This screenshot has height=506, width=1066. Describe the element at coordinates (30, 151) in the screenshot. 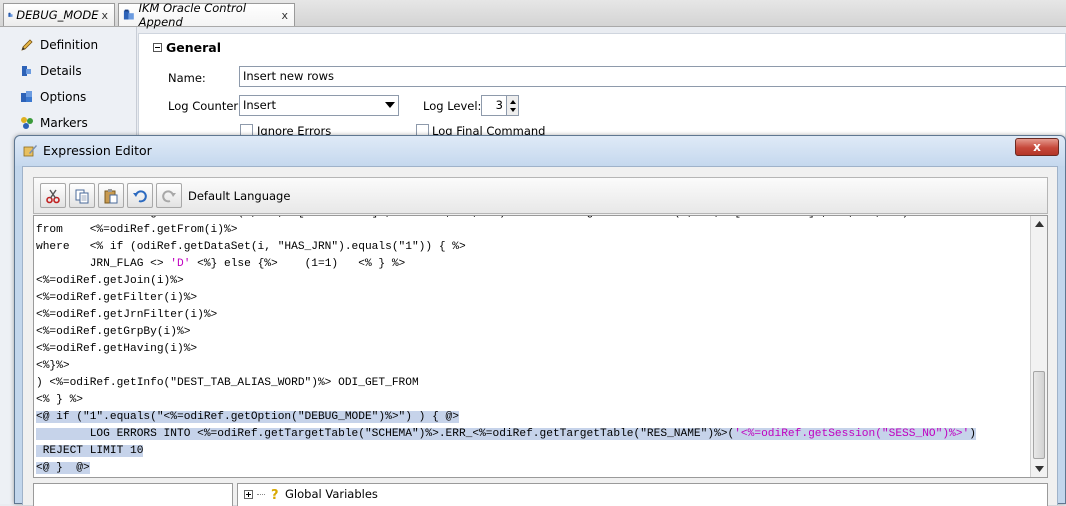

I see `expression-editor-icon` at that location.